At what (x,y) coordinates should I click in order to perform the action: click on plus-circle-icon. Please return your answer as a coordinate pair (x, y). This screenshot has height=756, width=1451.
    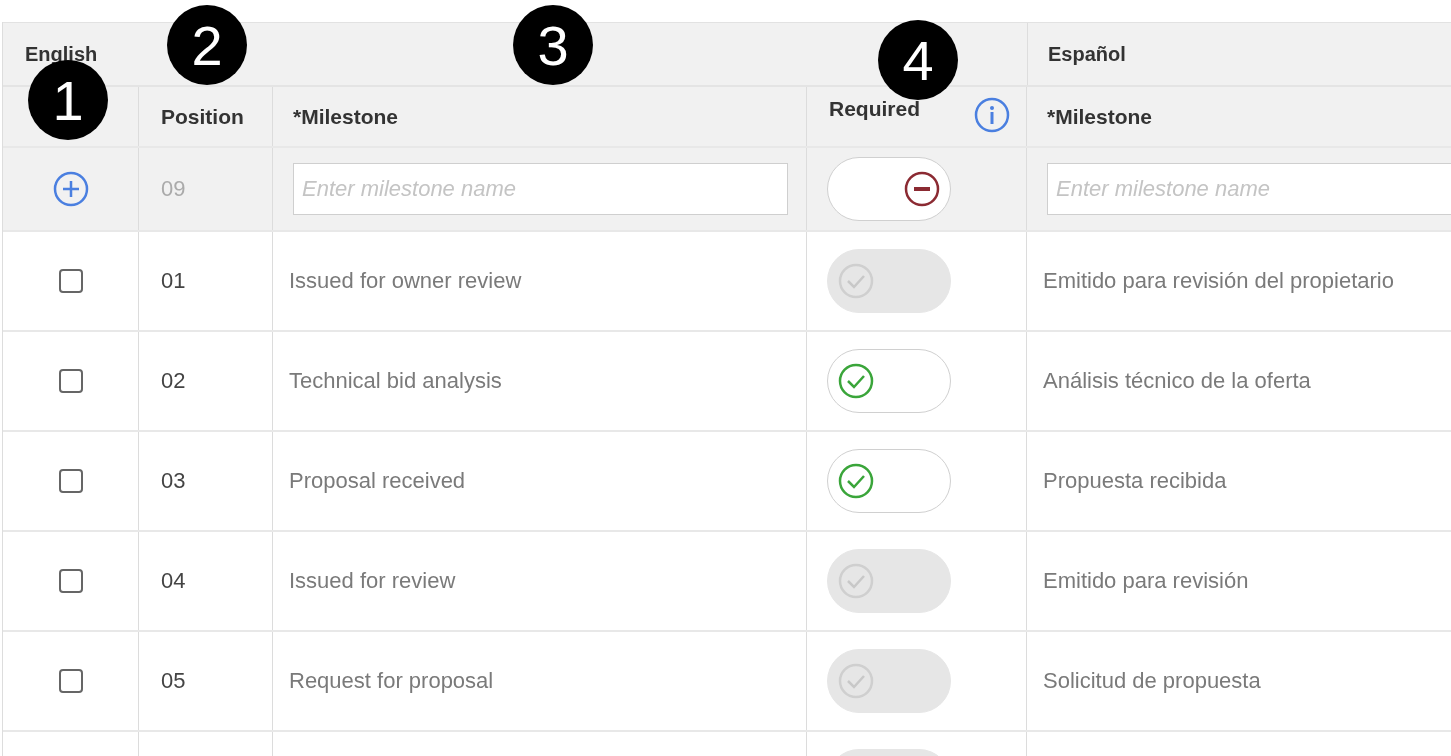
    Looking at the image, I should click on (70, 189).